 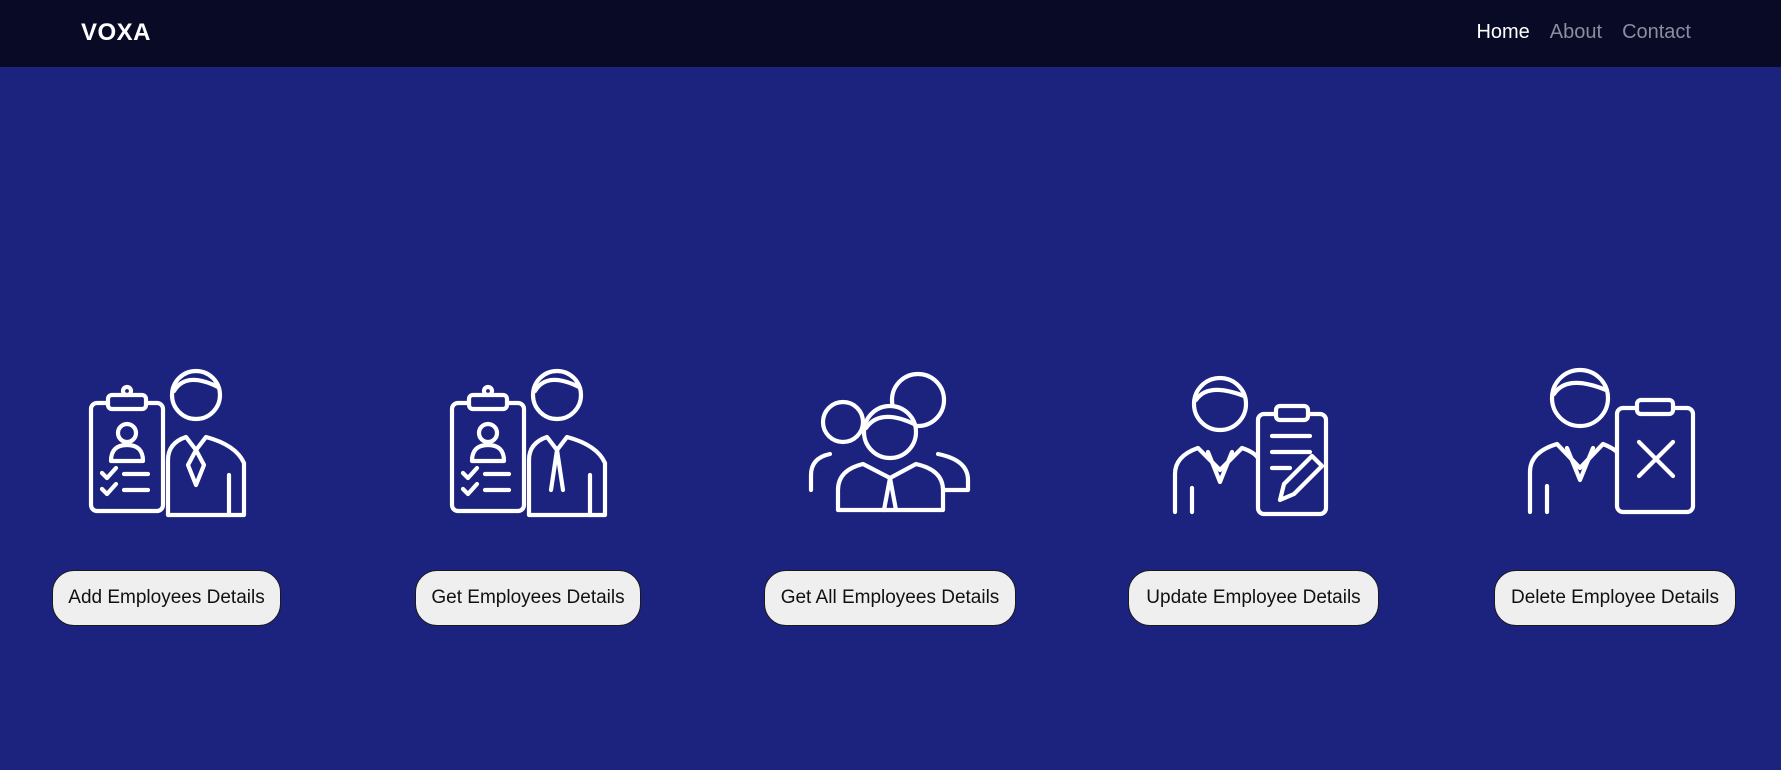 I want to click on delete-employee-button: Delete Employee Details, so click(x=1615, y=598).